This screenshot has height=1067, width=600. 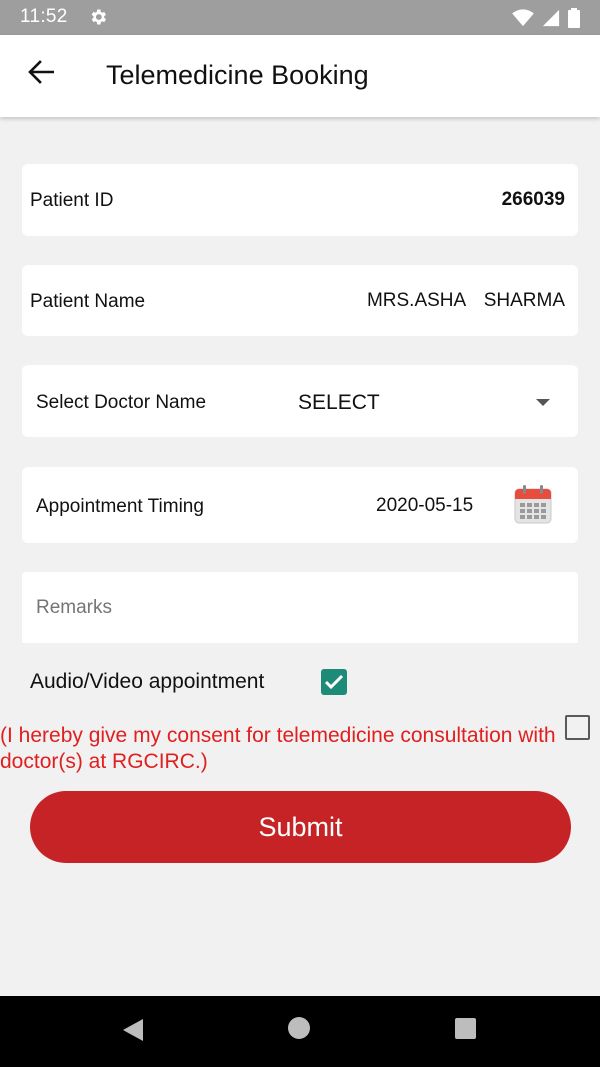 I want to click on audio-video-label: Audio/Video appointment, so click(x=147, y=681).